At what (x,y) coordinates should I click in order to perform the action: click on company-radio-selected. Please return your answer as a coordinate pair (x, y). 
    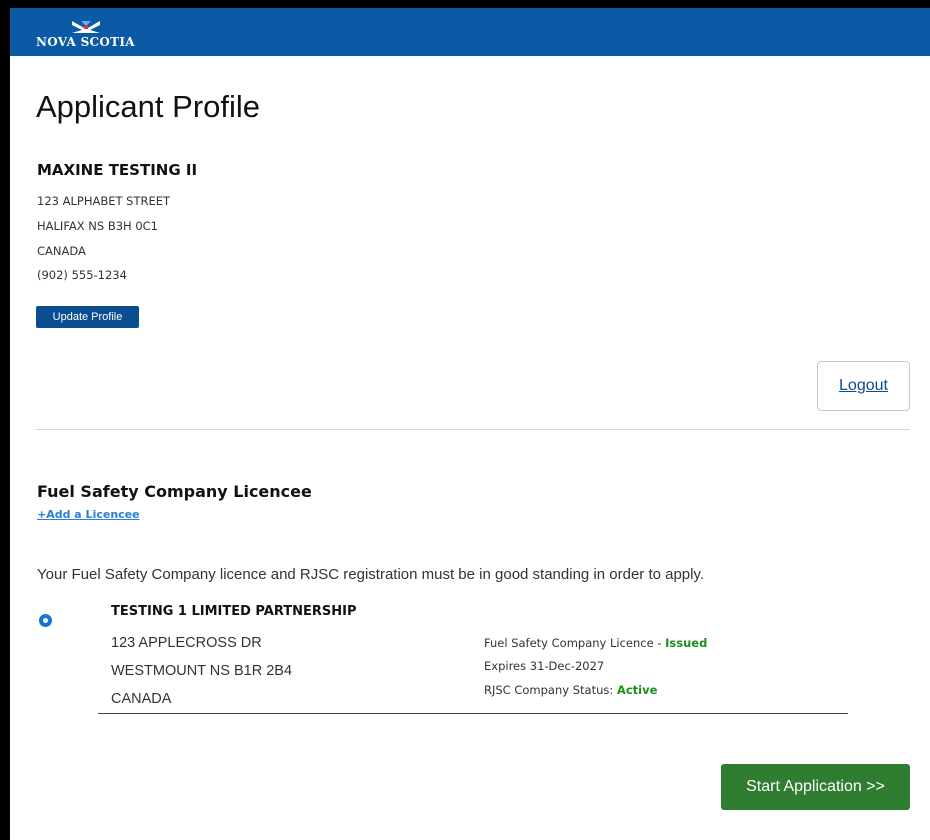
    Looking at the image, I should click on (45, 620).